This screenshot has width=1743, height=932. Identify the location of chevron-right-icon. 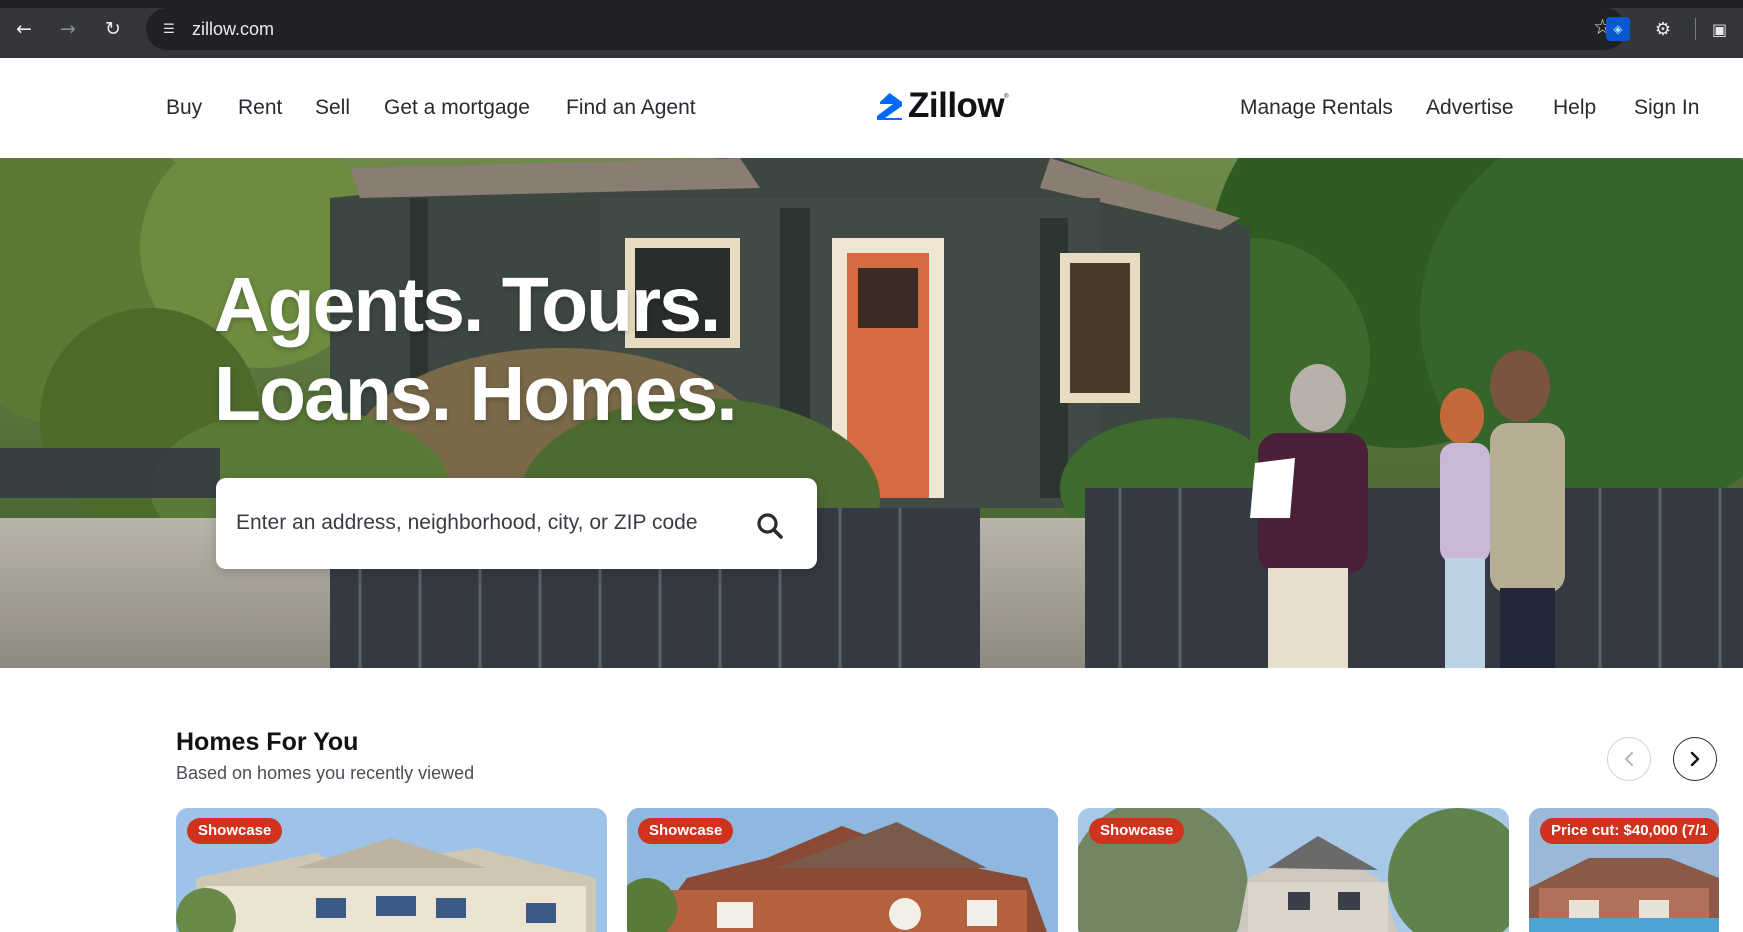
(1695, 759).